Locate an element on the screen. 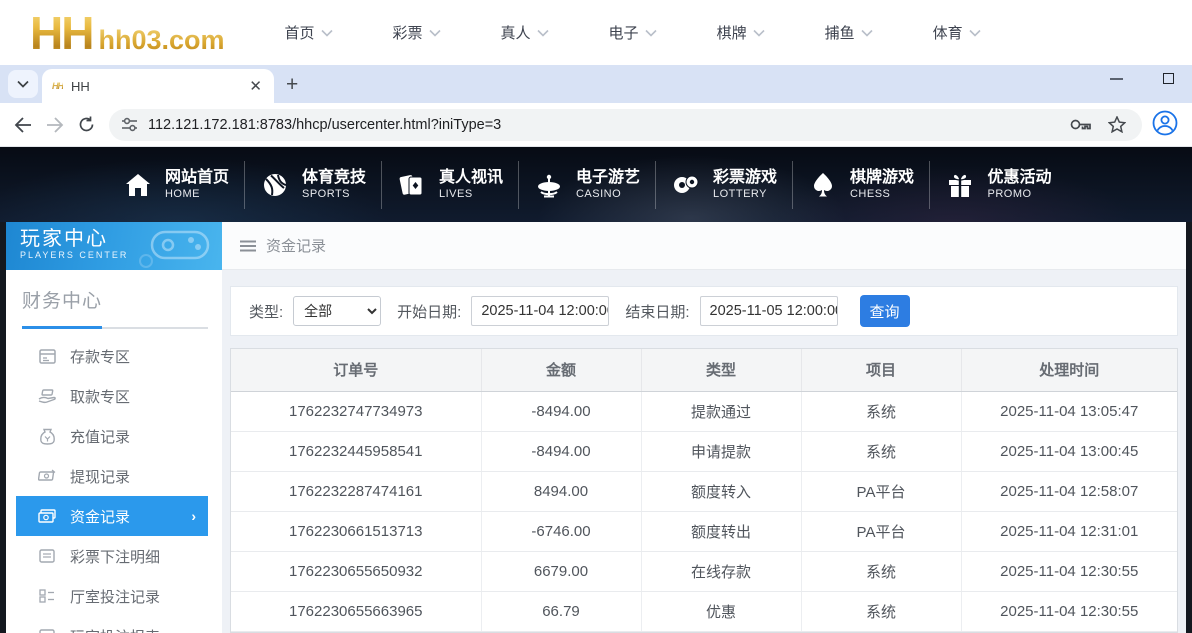 This screenshot has width=1192, height=633. tab-close-icon: ✕ is located at coordinates (255, 86).